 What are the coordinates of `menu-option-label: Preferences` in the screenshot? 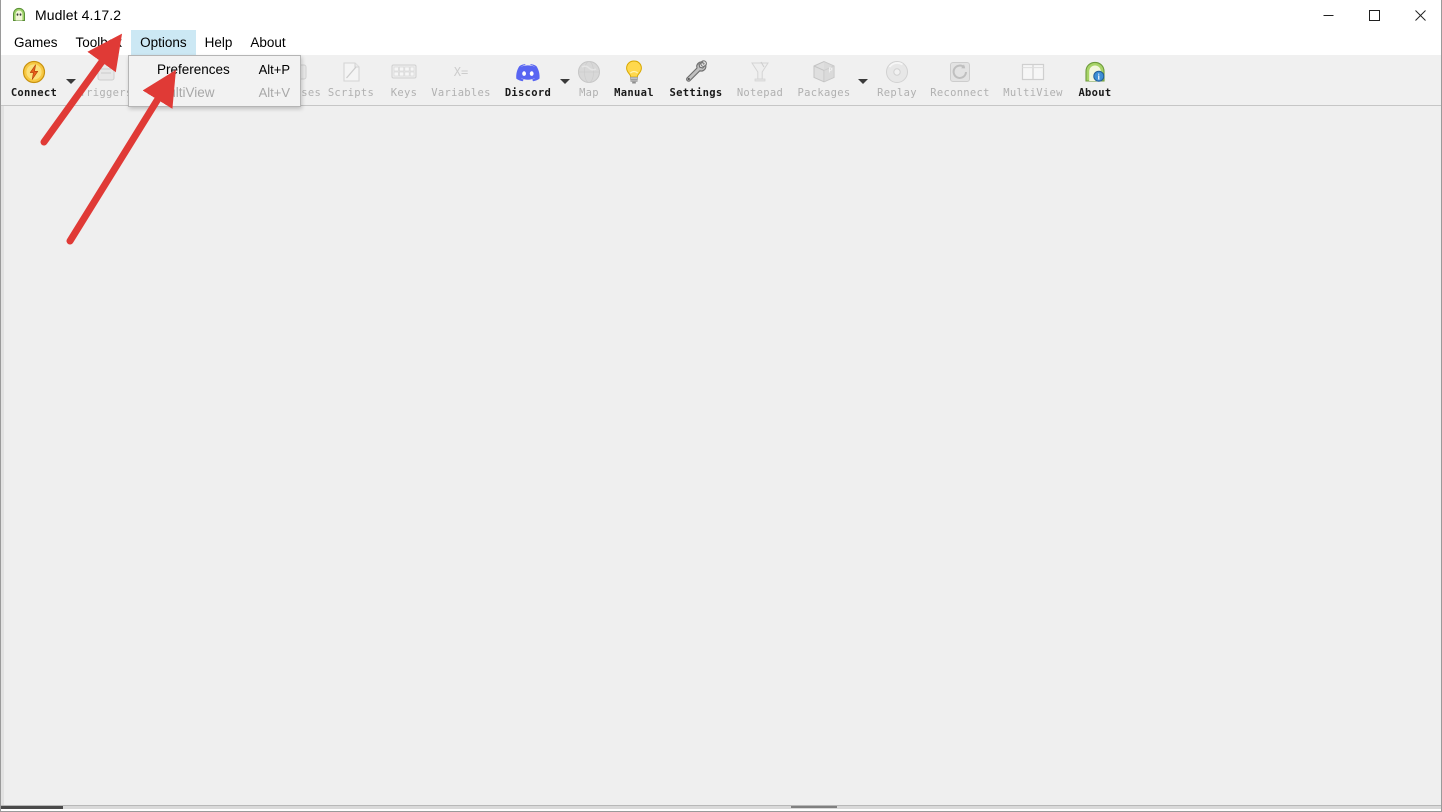 It's located at (193, 69).